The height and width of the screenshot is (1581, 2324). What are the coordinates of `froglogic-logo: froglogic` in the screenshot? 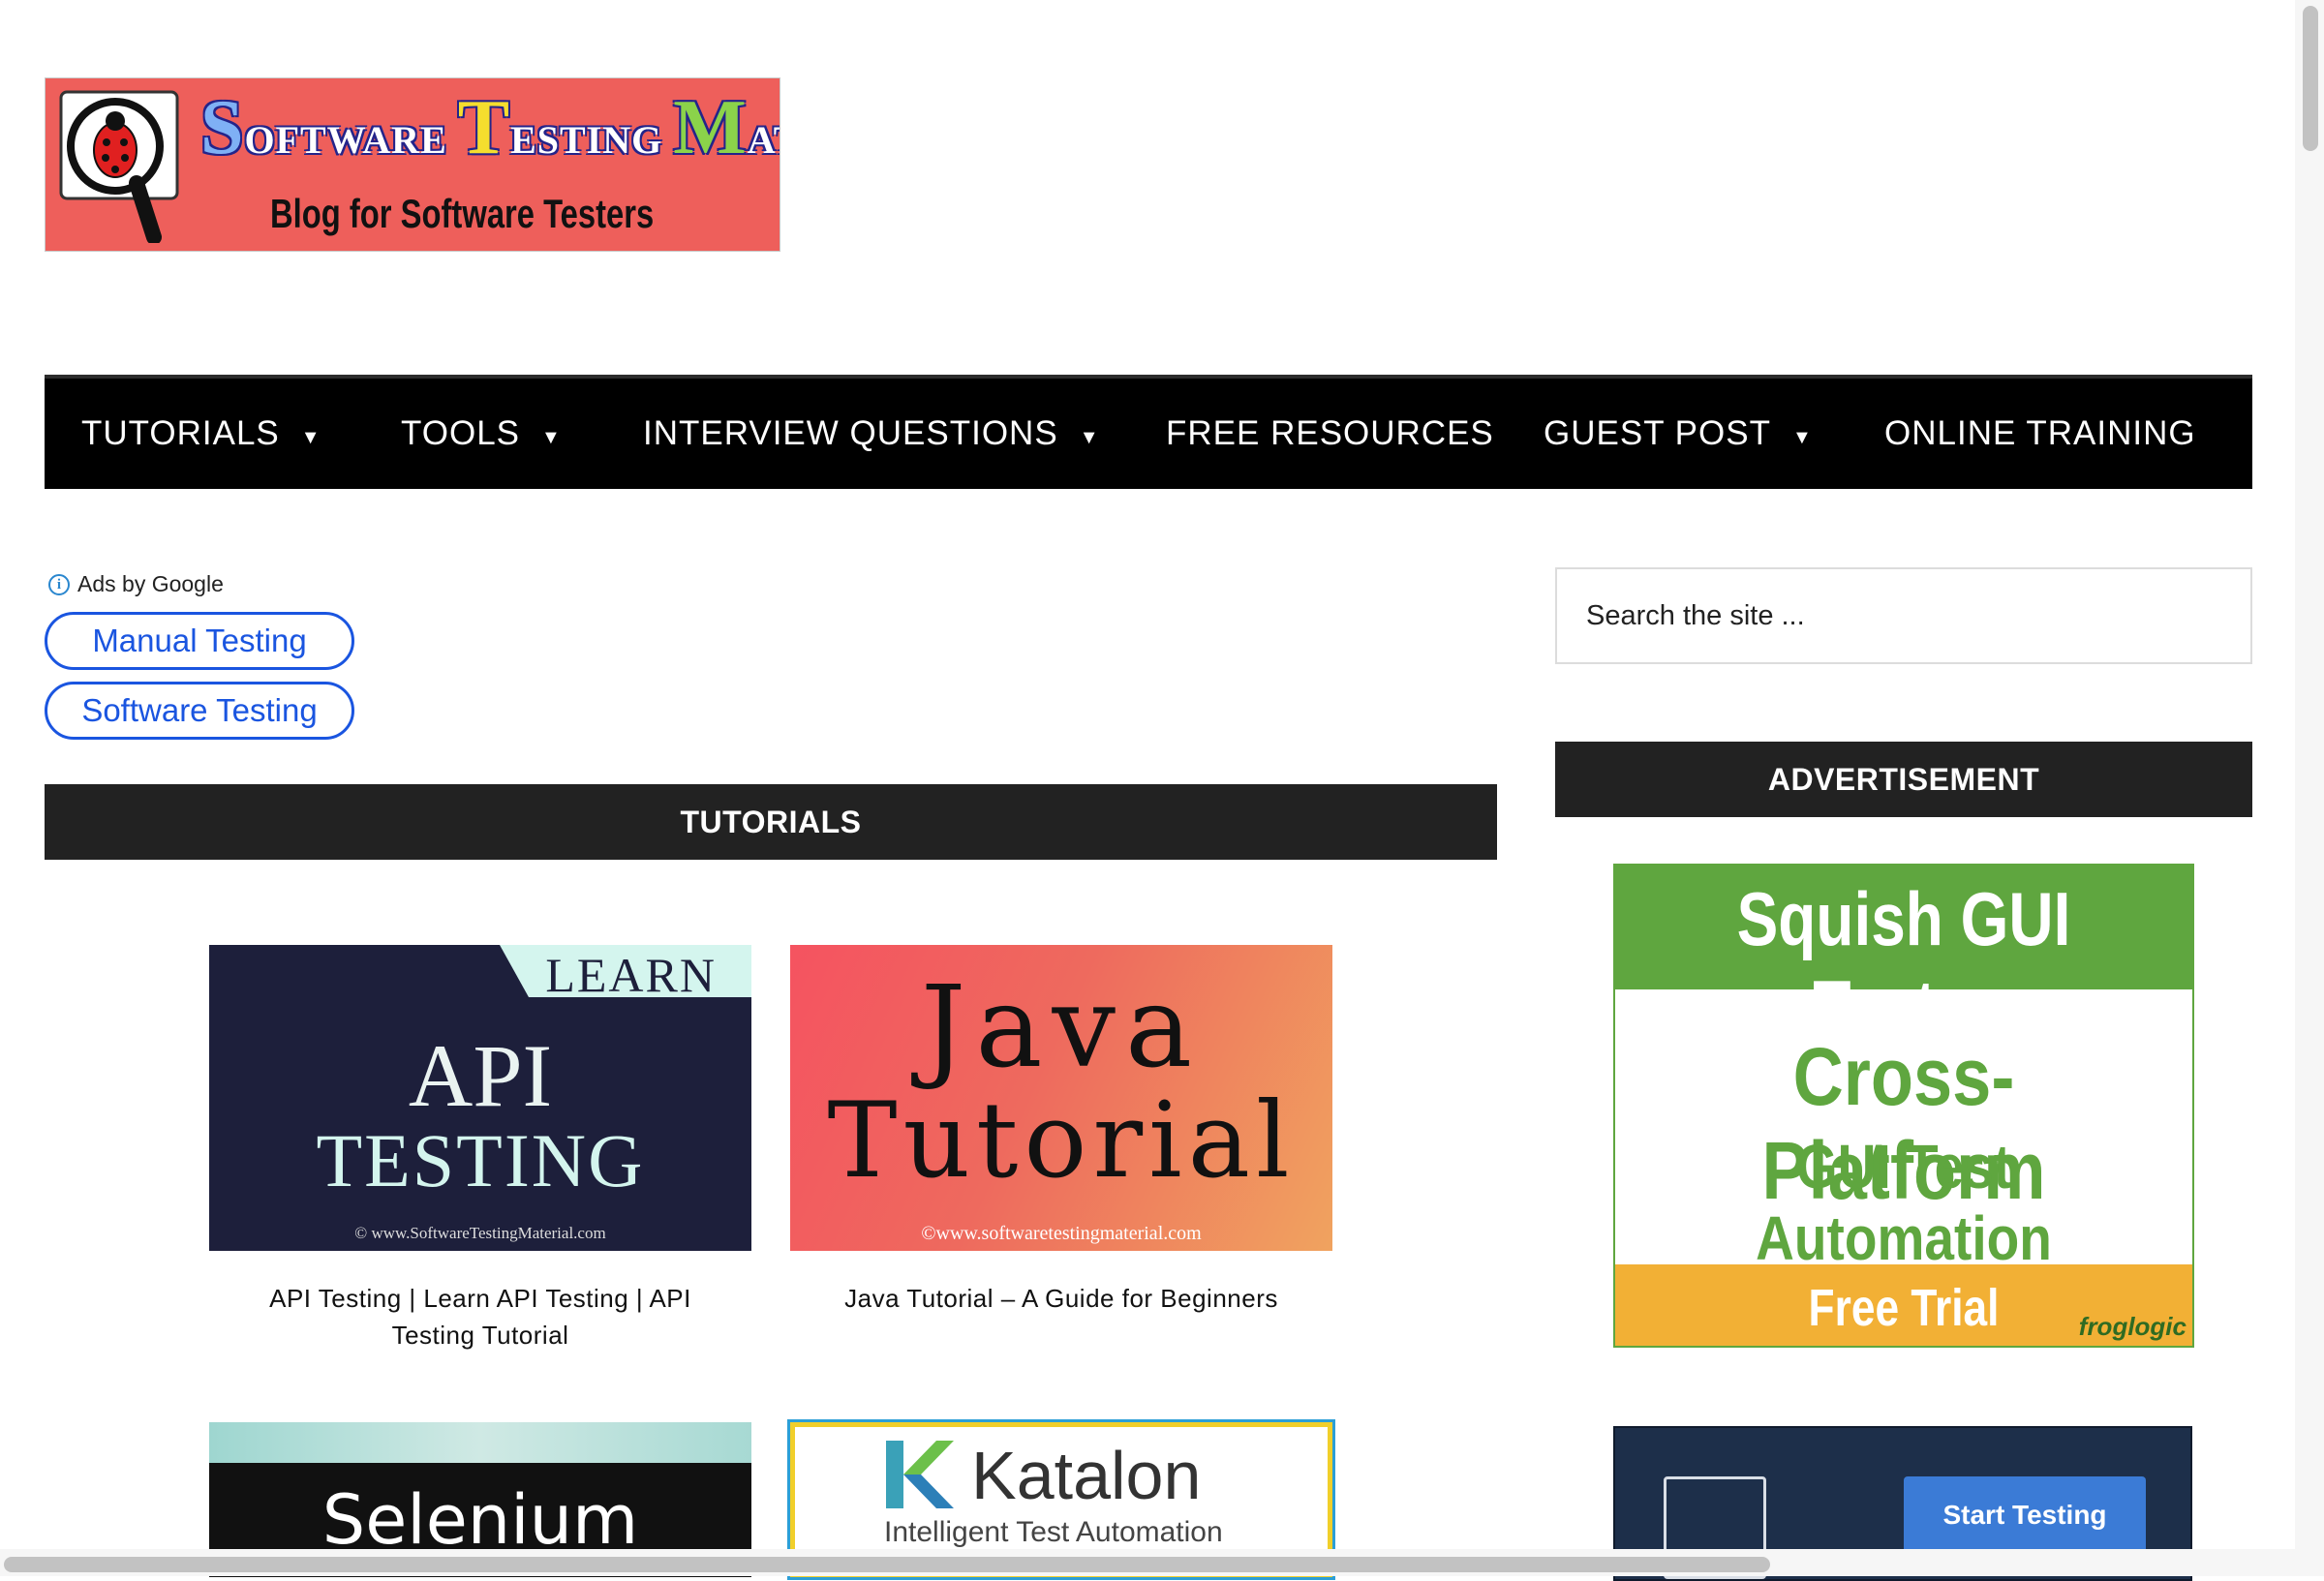 It's located at (2132, 1326).